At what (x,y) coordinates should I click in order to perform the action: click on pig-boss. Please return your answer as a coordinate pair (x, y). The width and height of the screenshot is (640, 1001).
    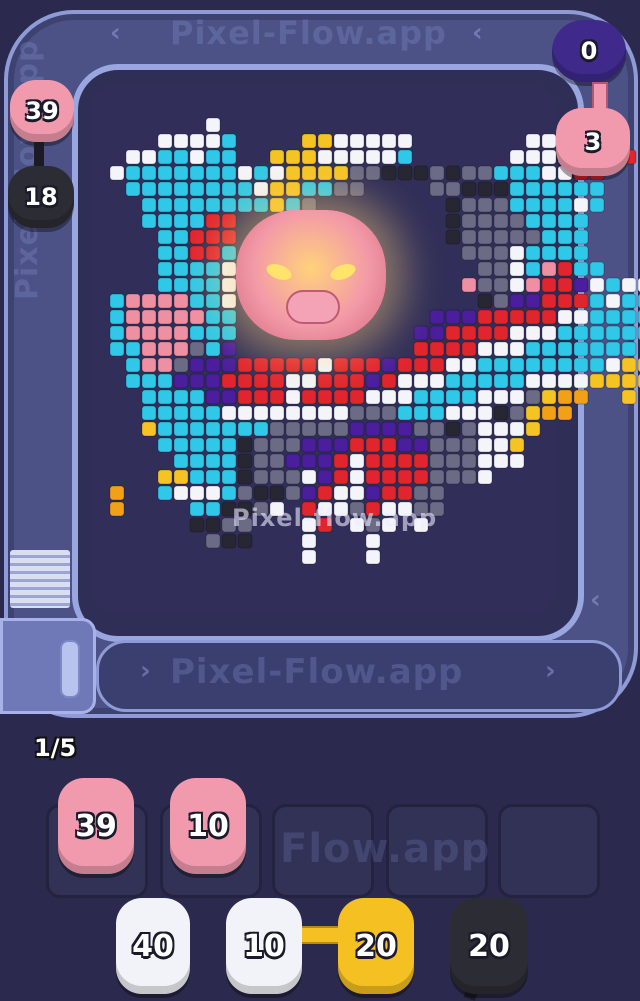
    Looking at the image, I should click on (311, 275).